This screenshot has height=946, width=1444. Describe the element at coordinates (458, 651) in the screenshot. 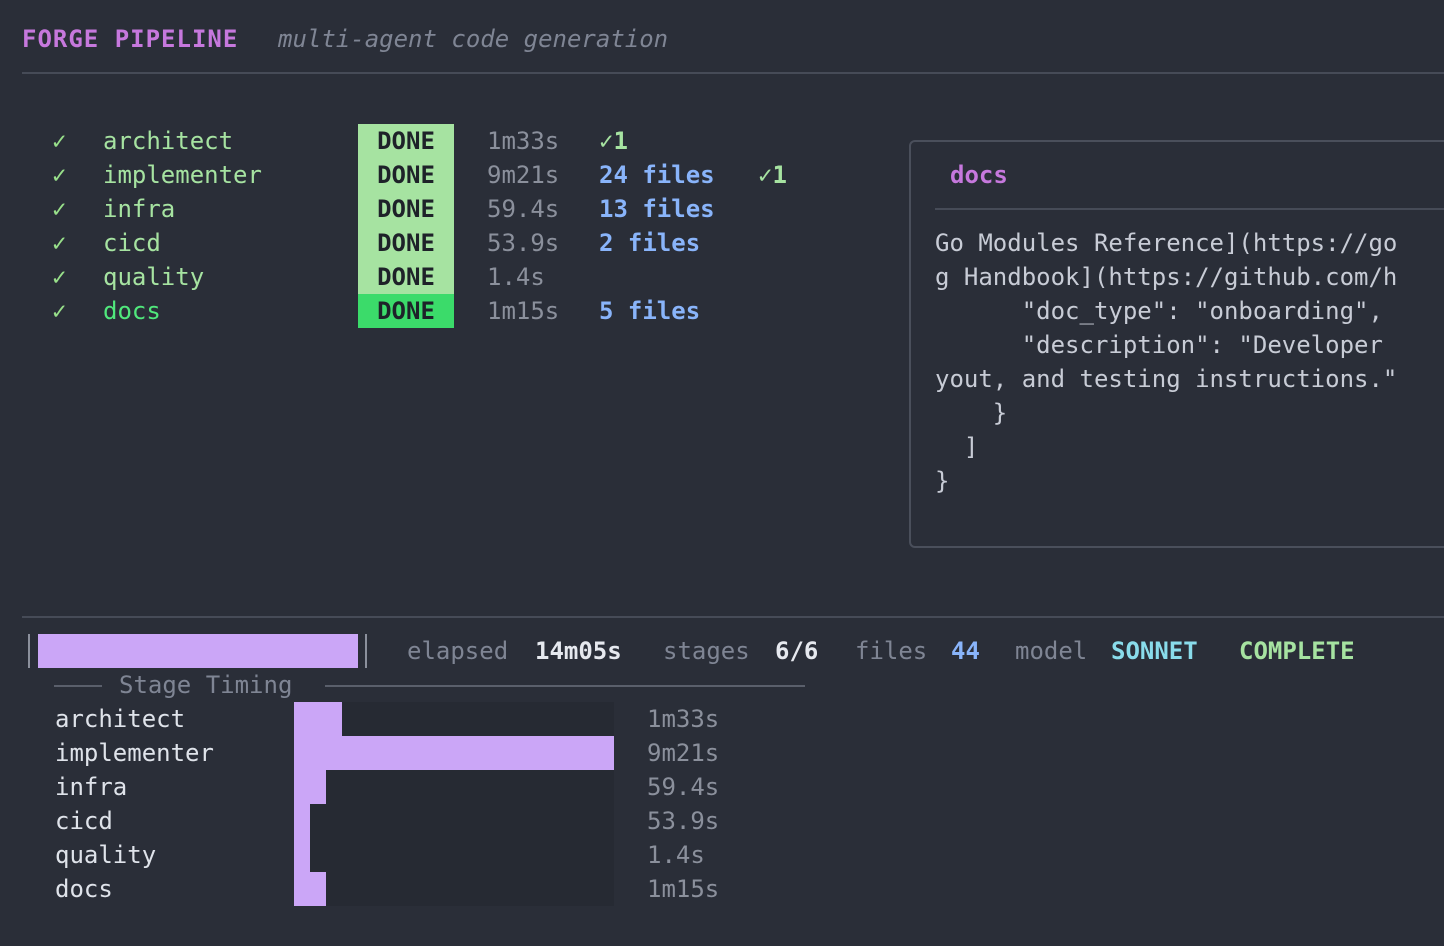

I see `elapsed-label: elapsed` at that location.